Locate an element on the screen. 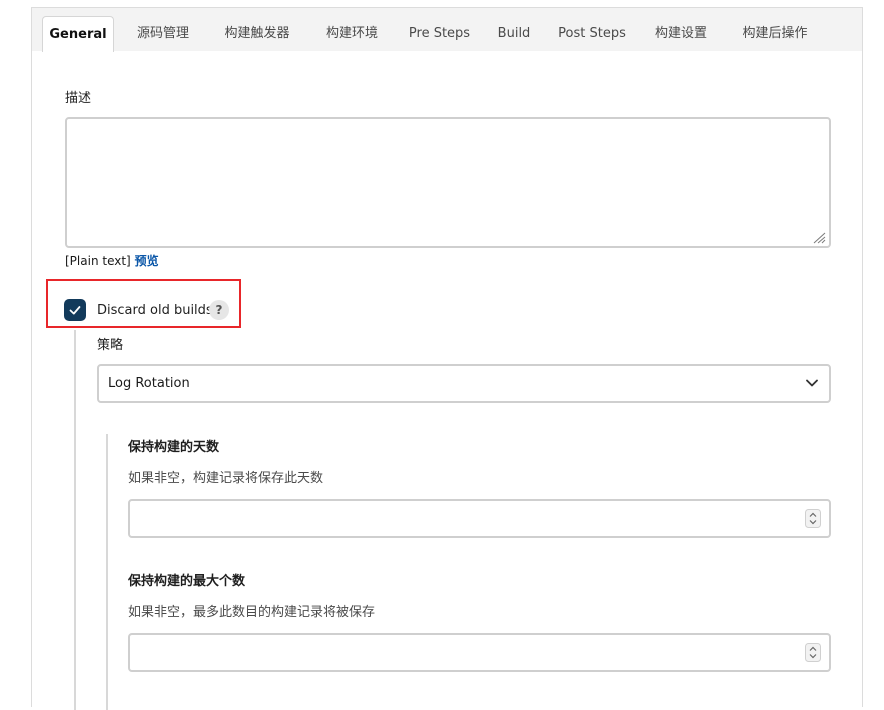 The width and height of the screenshot is (884, 710). max-to-keep-help: 如果非空，最多此数目的构建记录将被保存 is located at coordinates (252, 612).